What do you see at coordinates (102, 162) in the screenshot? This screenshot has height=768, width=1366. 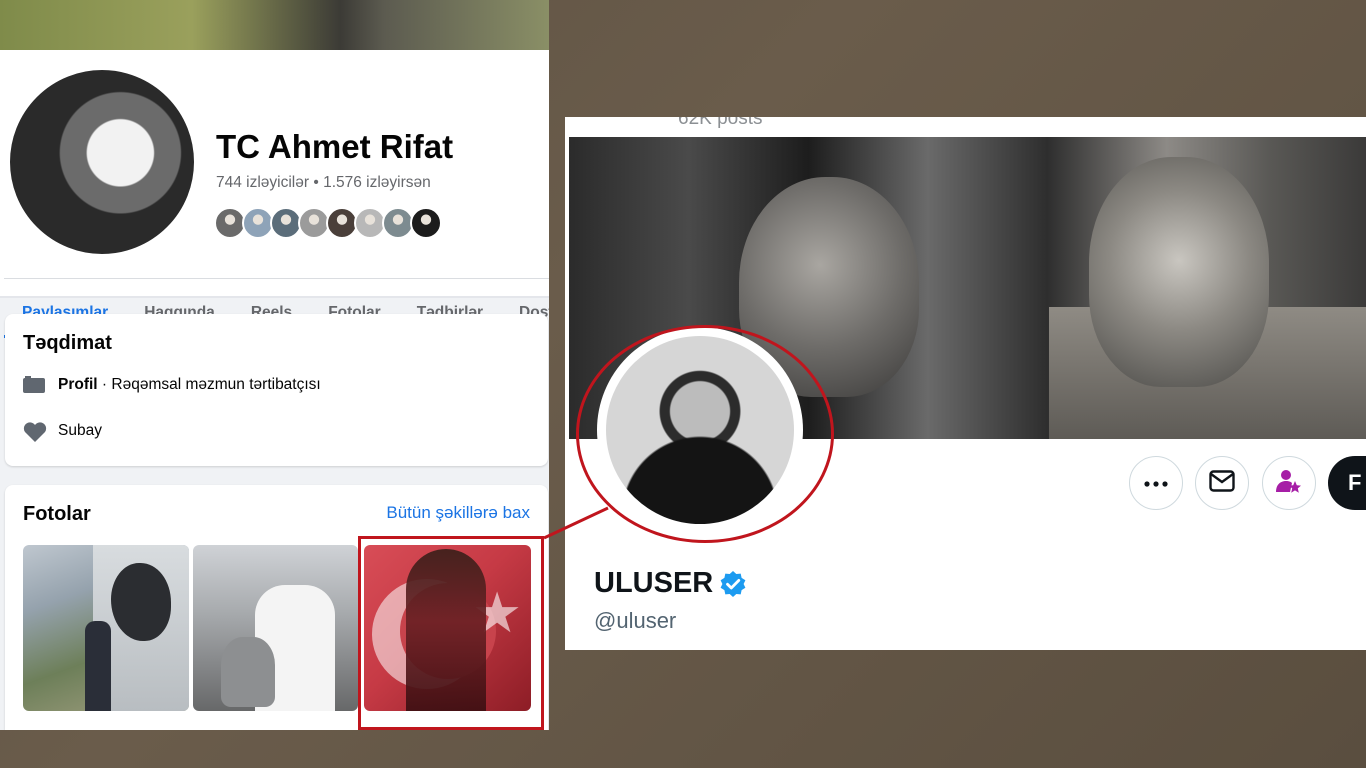 I see `profile-avatar` at bounding box center [102, 162].